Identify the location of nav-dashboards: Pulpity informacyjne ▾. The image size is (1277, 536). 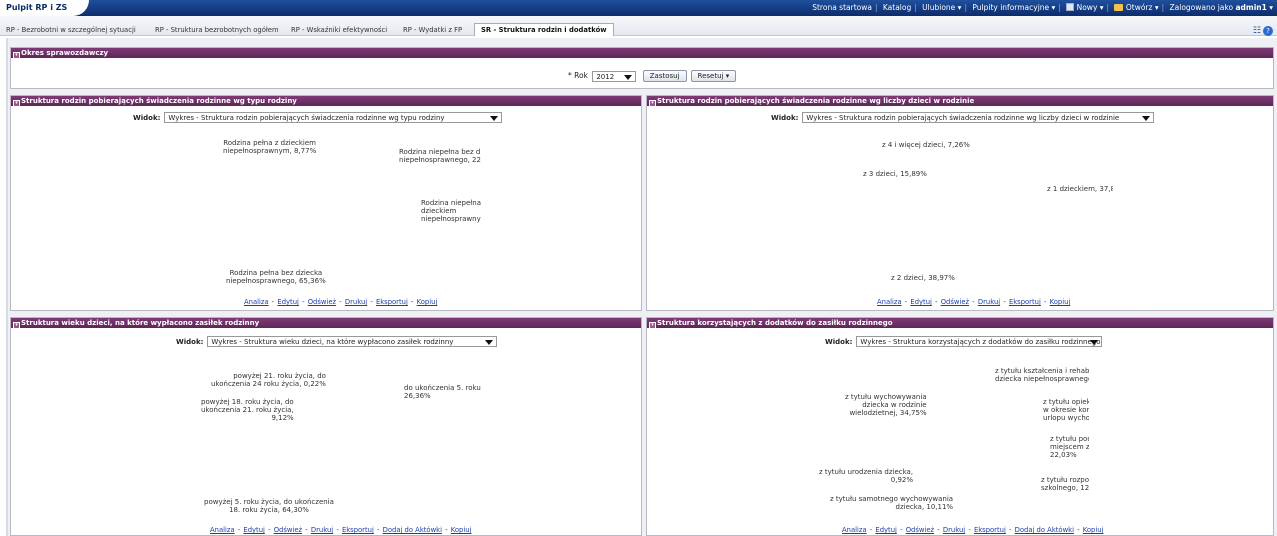
(1013, 7).